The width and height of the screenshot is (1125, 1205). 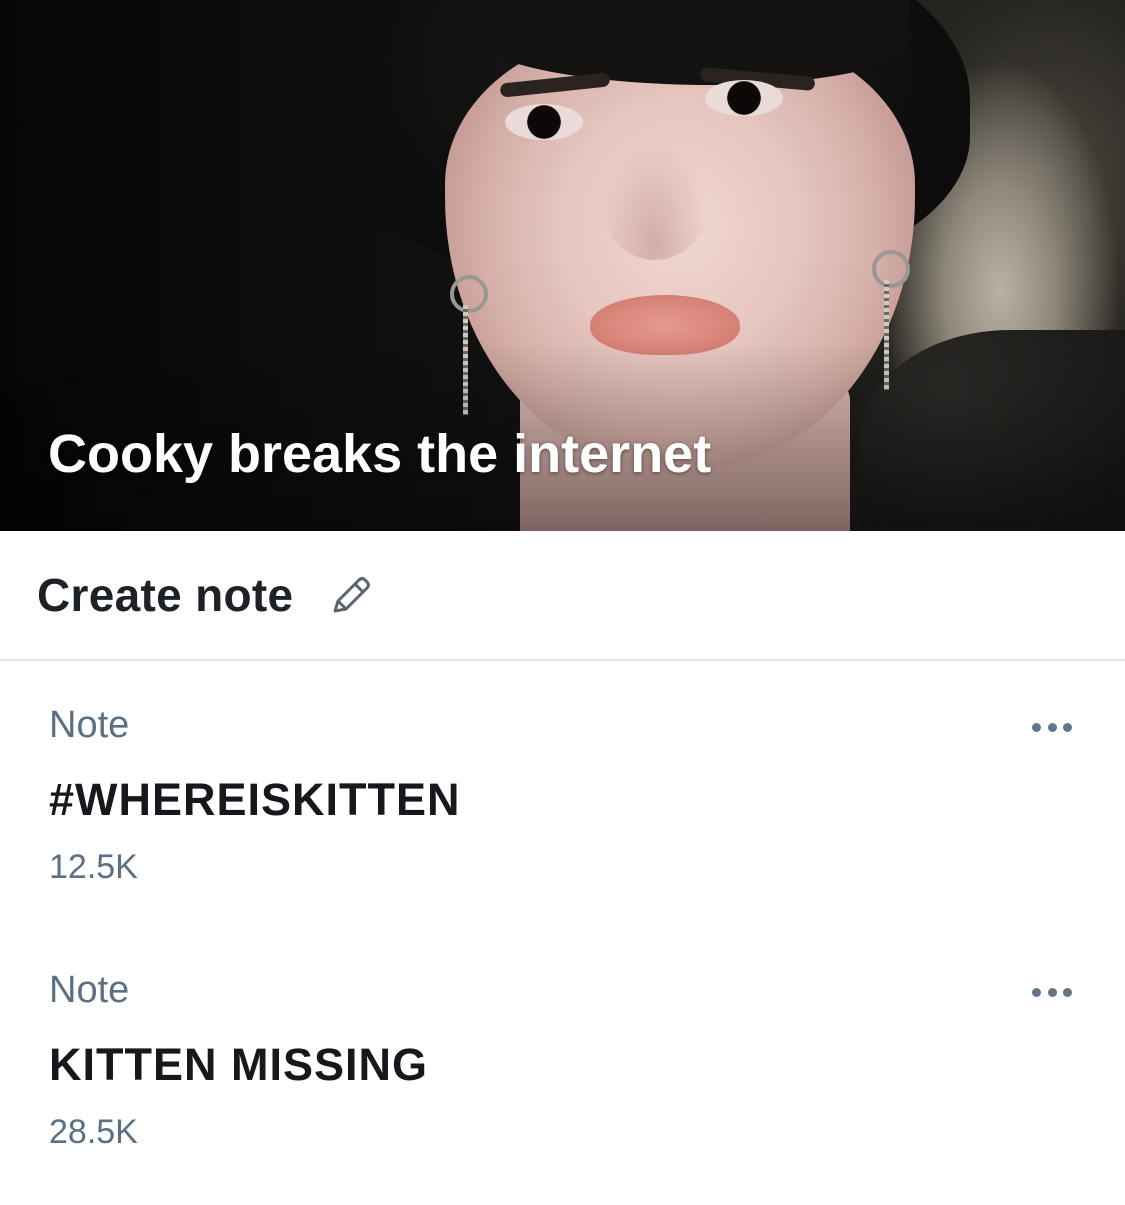 What do you see at coordinates (255, 800) in the screenshot?
I see `note-title: #WHEREISKITTEN` at bounding box center [255, 800].